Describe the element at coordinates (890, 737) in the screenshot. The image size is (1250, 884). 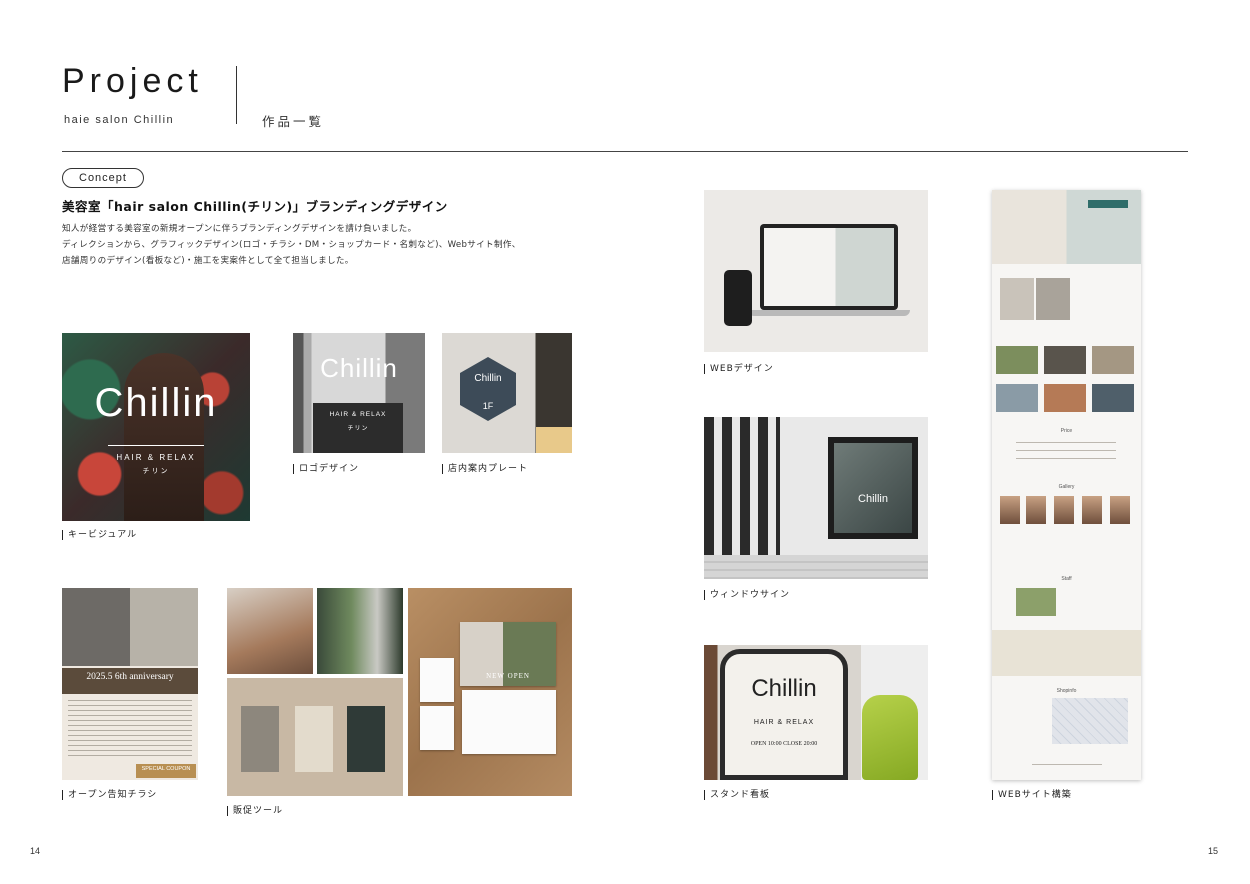
I see `salon-chair` at that location.